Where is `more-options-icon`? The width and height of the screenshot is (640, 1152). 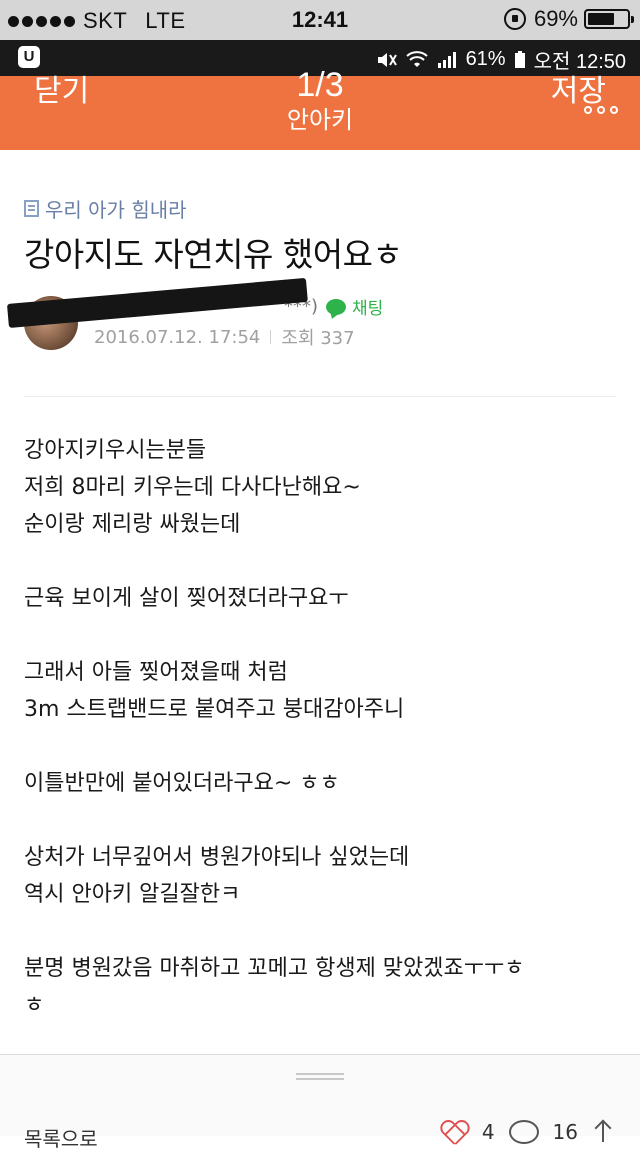 more-options-icon is located at coordinates (601, 110).